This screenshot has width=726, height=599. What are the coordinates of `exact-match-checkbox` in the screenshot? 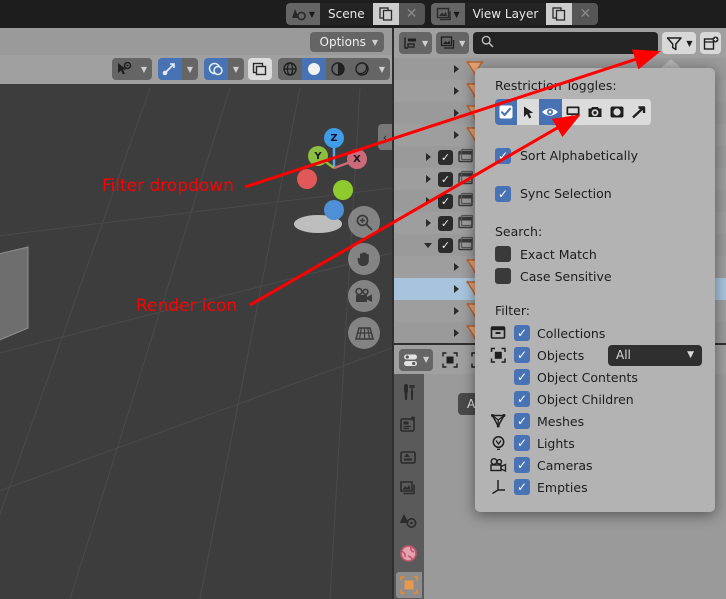 It's located at (503, 254).